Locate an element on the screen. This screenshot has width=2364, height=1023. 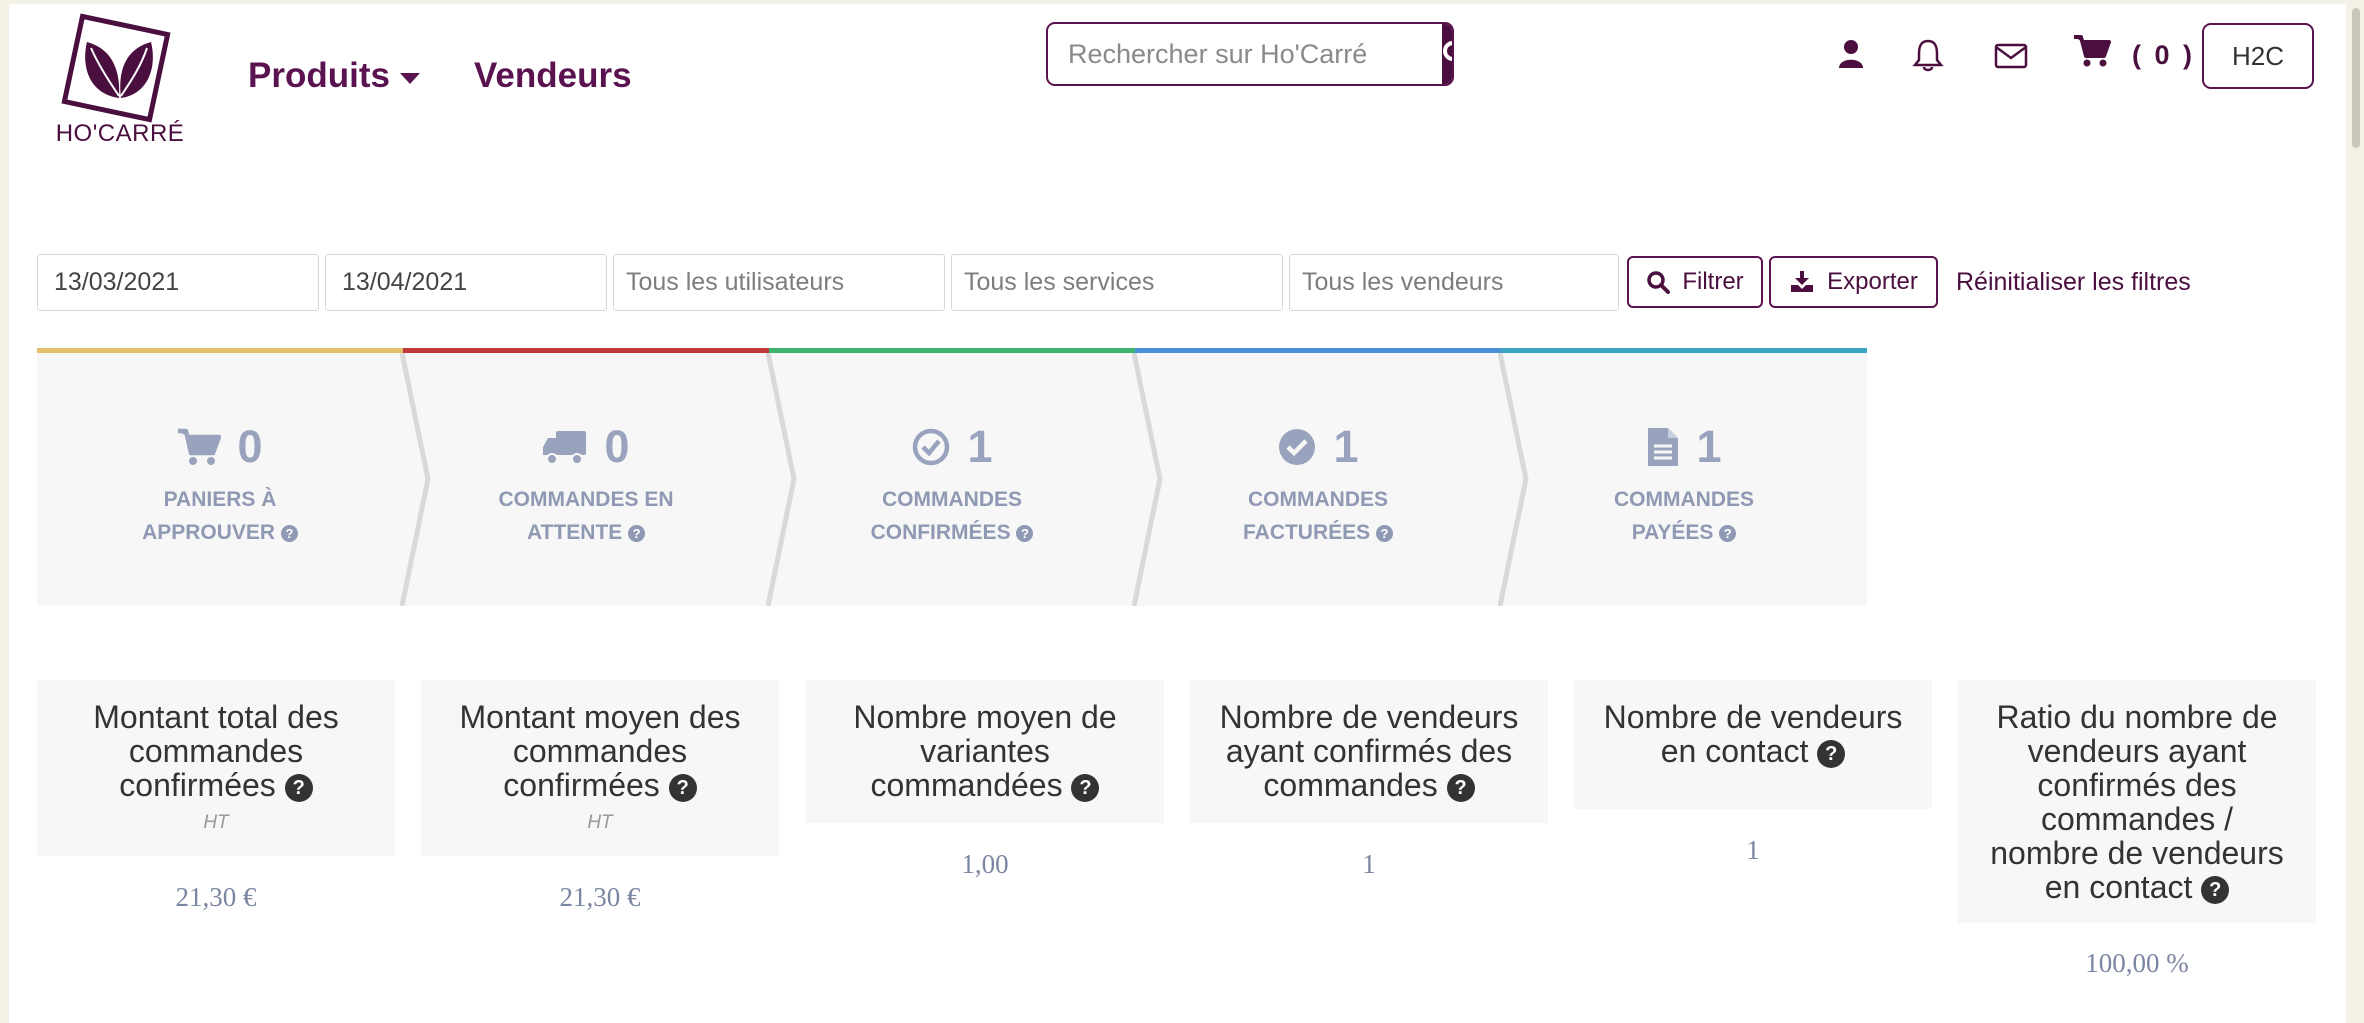
step-carts-to-approve: 0 PANIERS À APPROUVER ? is located at coordinates (220, 477).